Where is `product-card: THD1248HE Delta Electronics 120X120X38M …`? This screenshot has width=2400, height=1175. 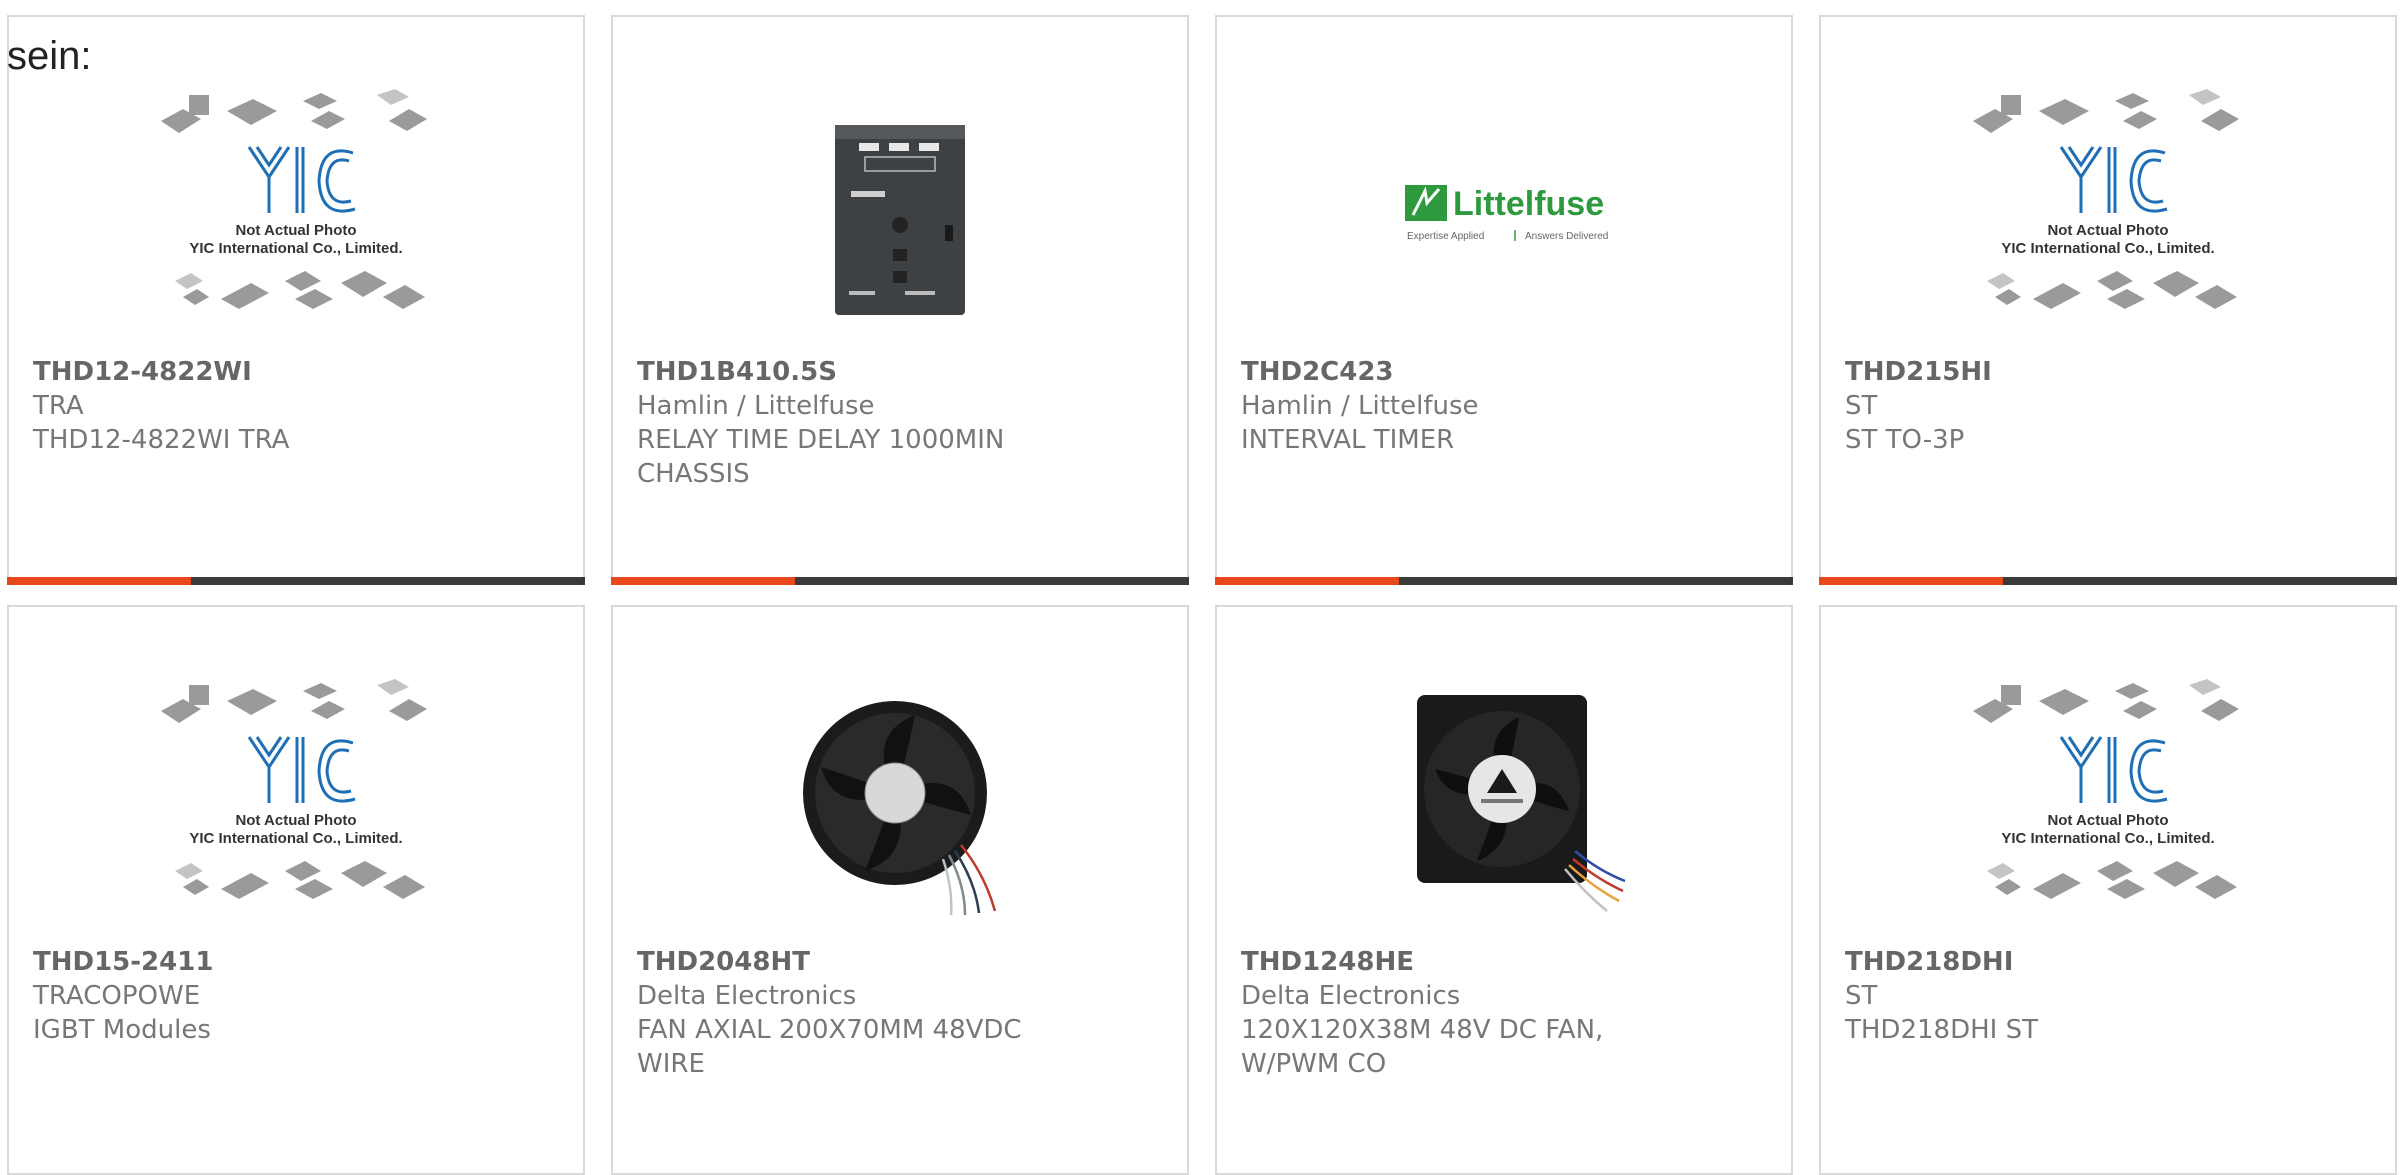 product-card: THD1248HE Delta Electronics 120X120X38M … is located at coordinates (1504, 890).